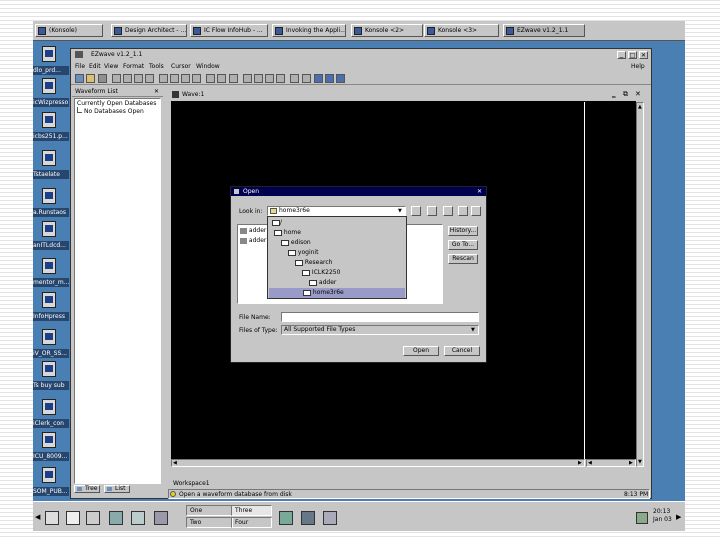 The height and width of the screenshot is (540, 720). Describe the element at coordinates (378, 463) in the screenshot. I see `wave-horizontal-scrollbar: ◀ ▶` at that location.